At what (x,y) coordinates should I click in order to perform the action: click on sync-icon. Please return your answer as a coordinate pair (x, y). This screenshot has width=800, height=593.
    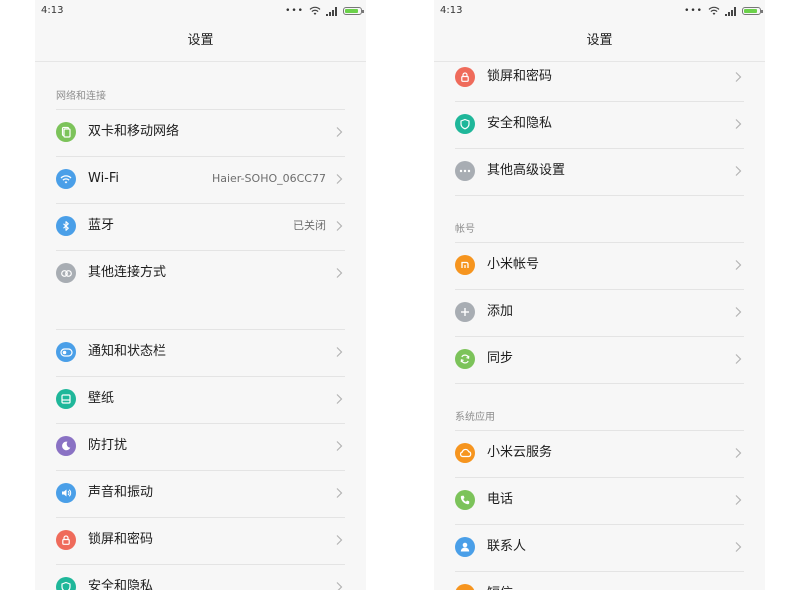
    Looking at the image, I should click on (465, 359).